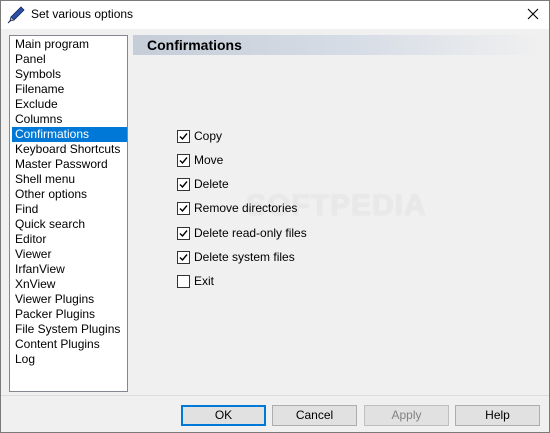  I want to click on pen-nib-icon, so click(16, 15).